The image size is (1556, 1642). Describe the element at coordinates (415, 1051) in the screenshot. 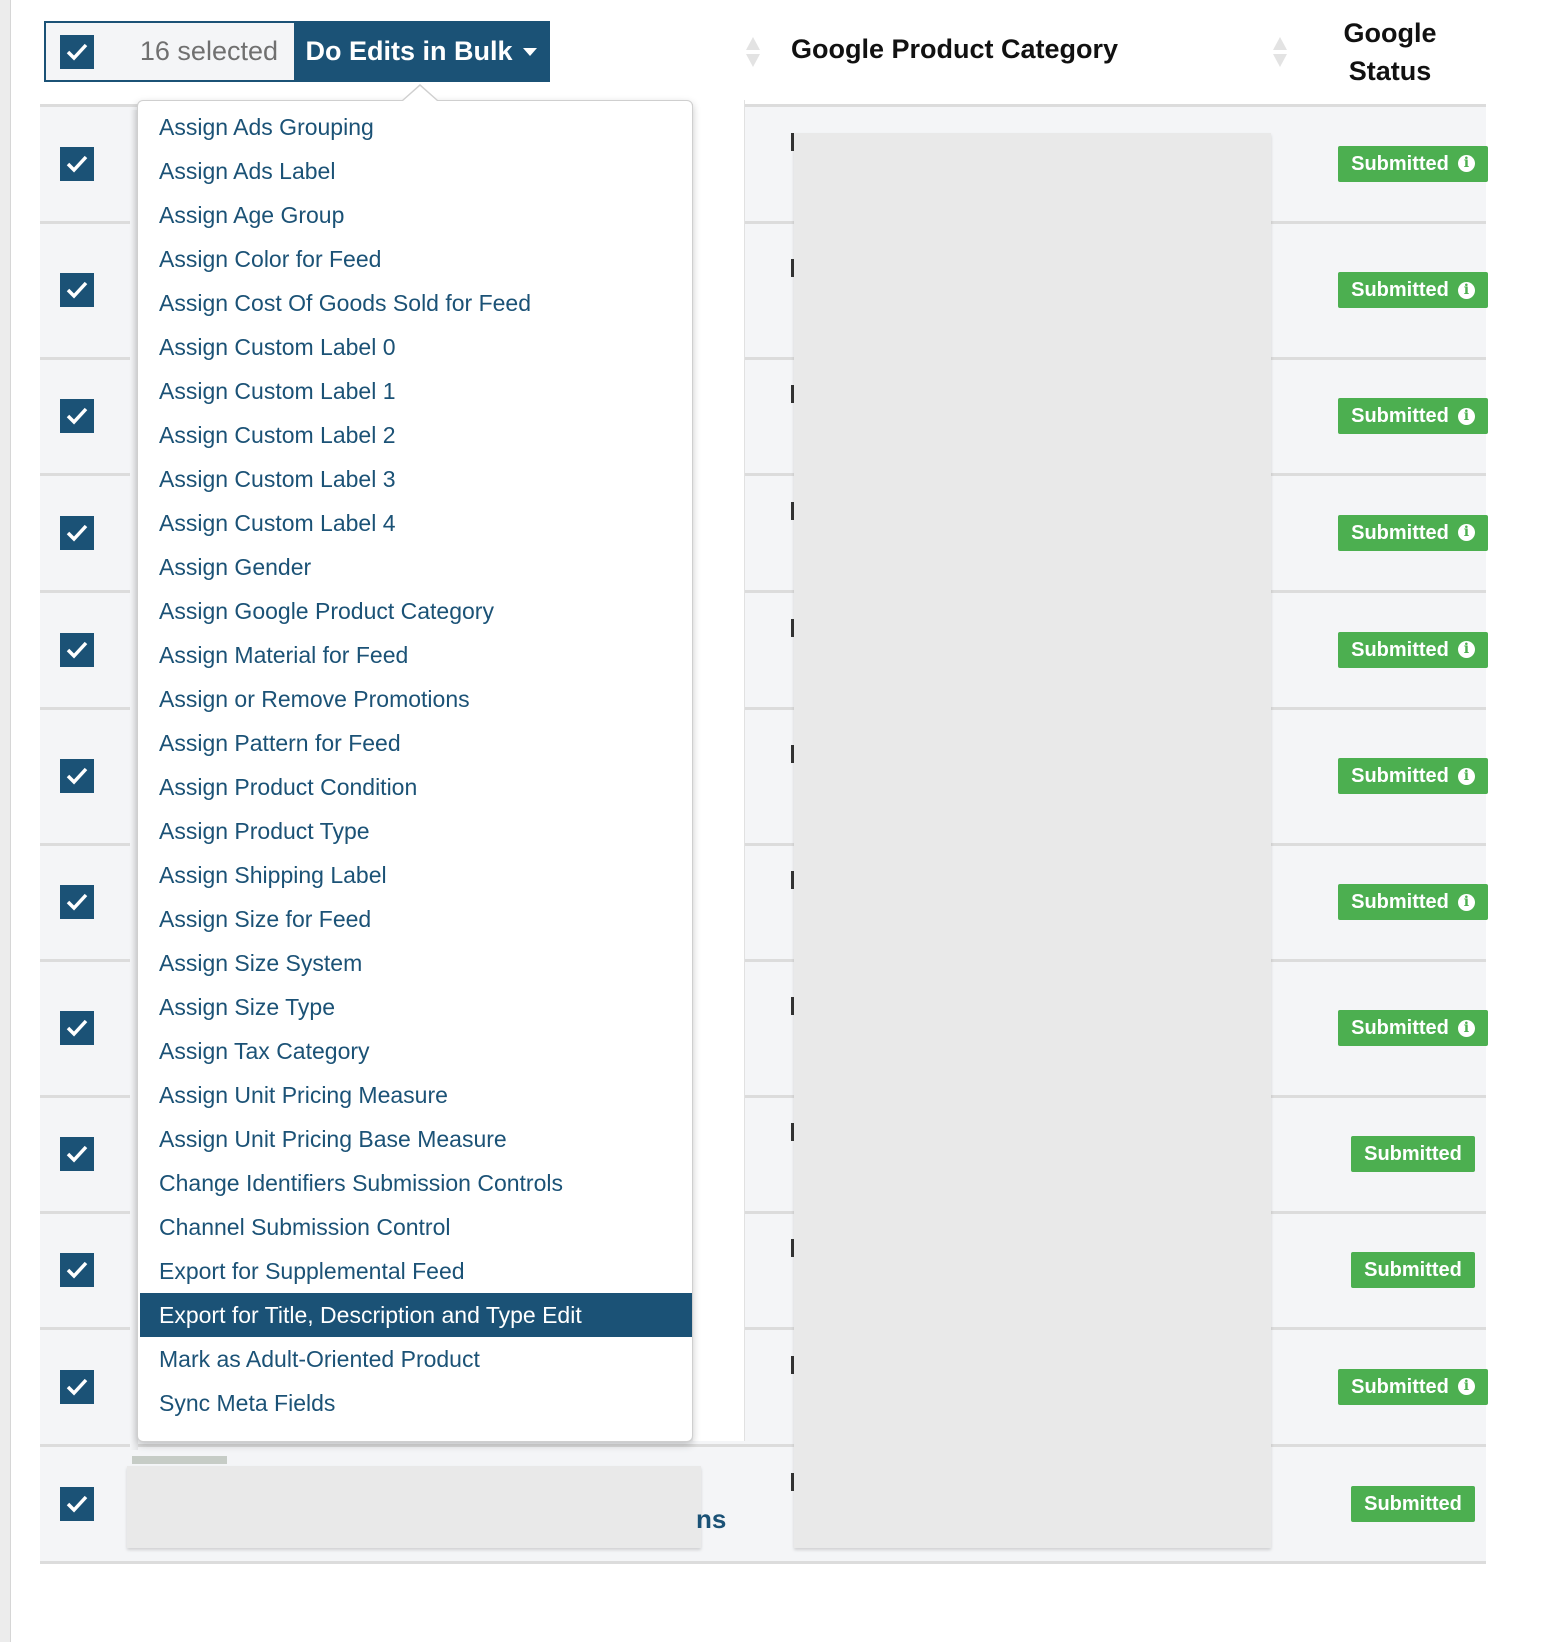

I see `menu-item: Assign Tax Category` at that location.